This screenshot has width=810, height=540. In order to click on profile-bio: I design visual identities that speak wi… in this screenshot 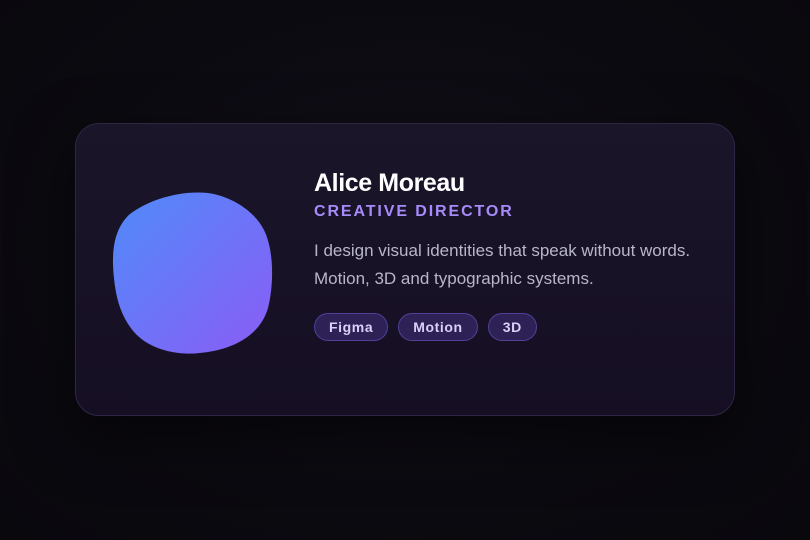, I will do `click(502, 264)`.